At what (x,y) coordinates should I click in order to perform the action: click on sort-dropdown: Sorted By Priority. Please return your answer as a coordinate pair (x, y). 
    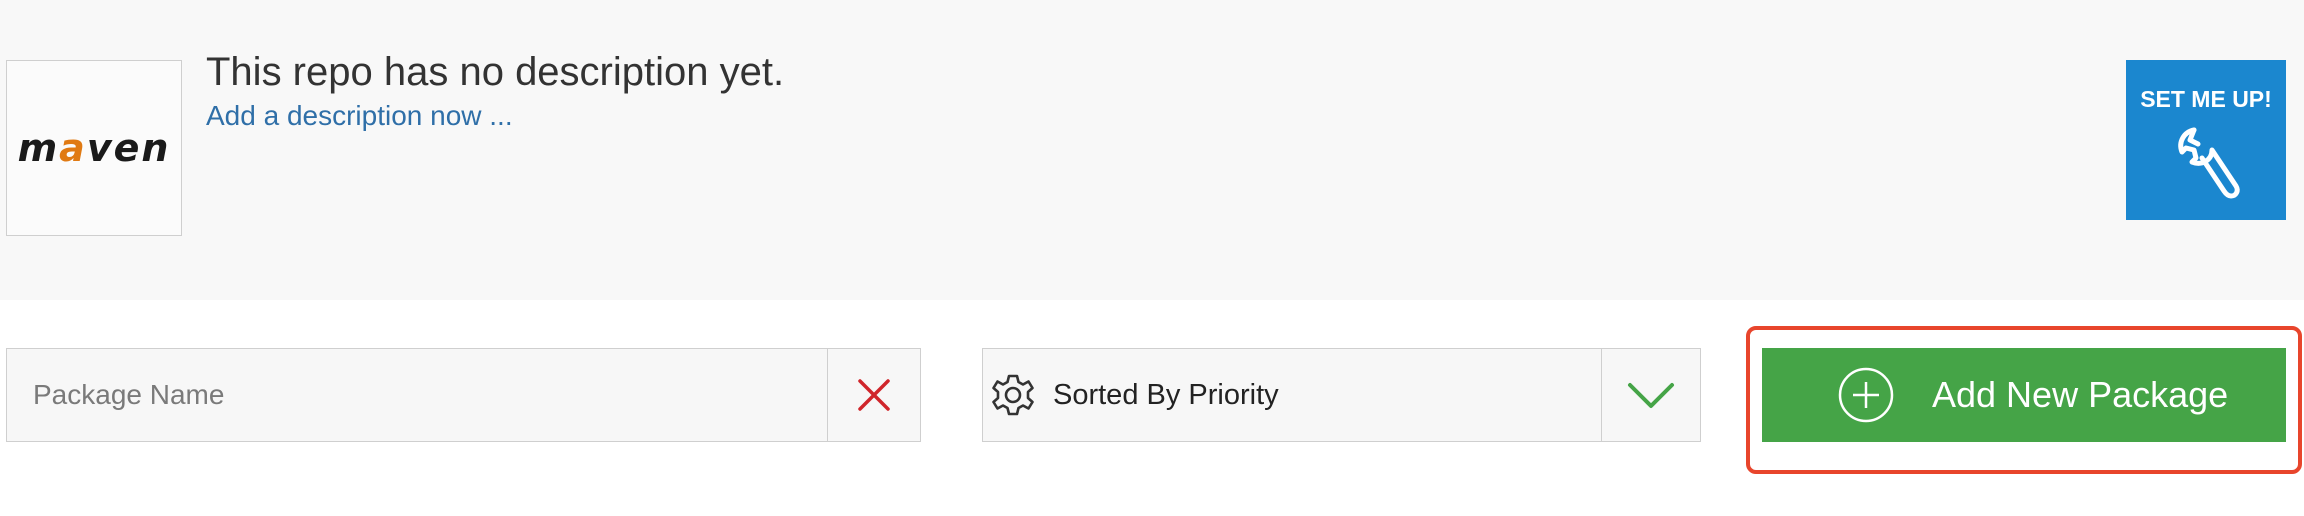
    Looking at the image, I should click on (1341, 395).